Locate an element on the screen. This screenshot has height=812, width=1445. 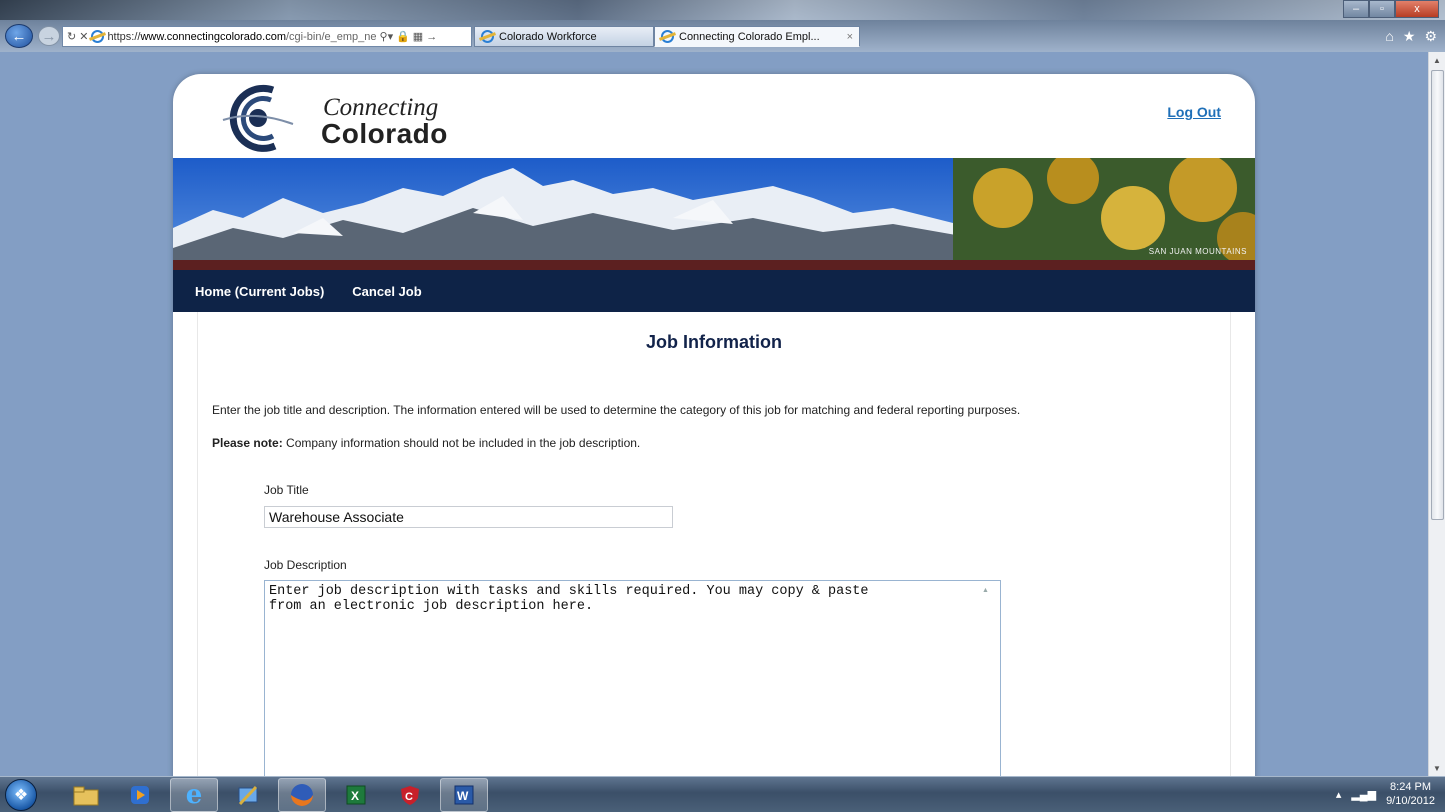
start-button: ❖ is located at coordinates (21, 795).